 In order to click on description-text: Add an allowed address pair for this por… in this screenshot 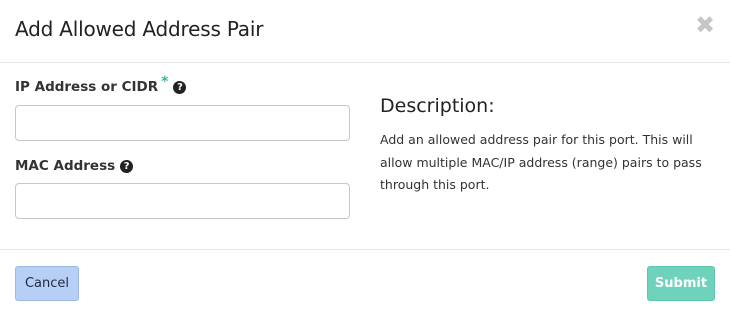, I will do `click(541, 162)`.